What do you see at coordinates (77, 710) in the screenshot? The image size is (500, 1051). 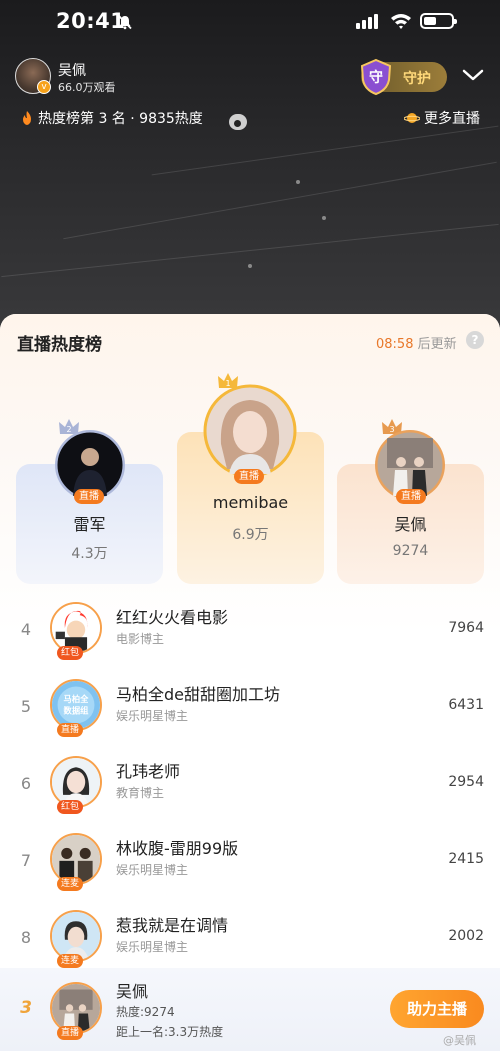 I see `svg-text: 数据组` at bounding box center [77, 710].